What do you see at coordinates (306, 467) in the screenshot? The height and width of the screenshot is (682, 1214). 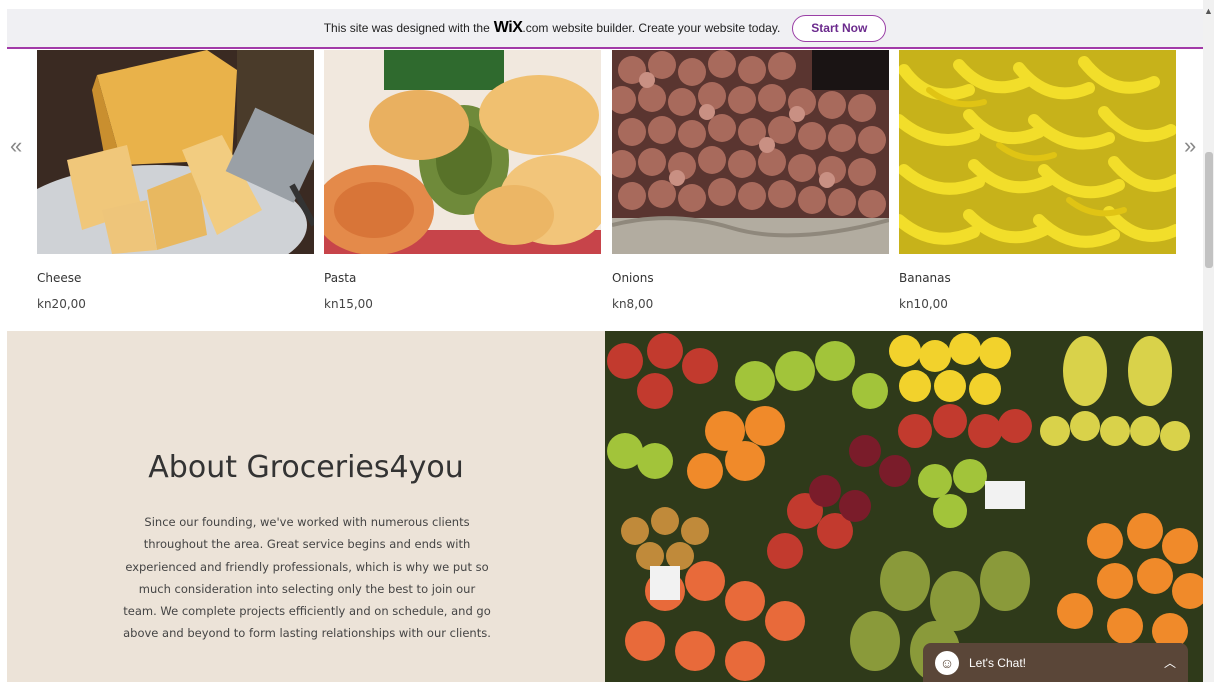 I see `about-title: About Groceries4you` at bounding box center [306, 467].